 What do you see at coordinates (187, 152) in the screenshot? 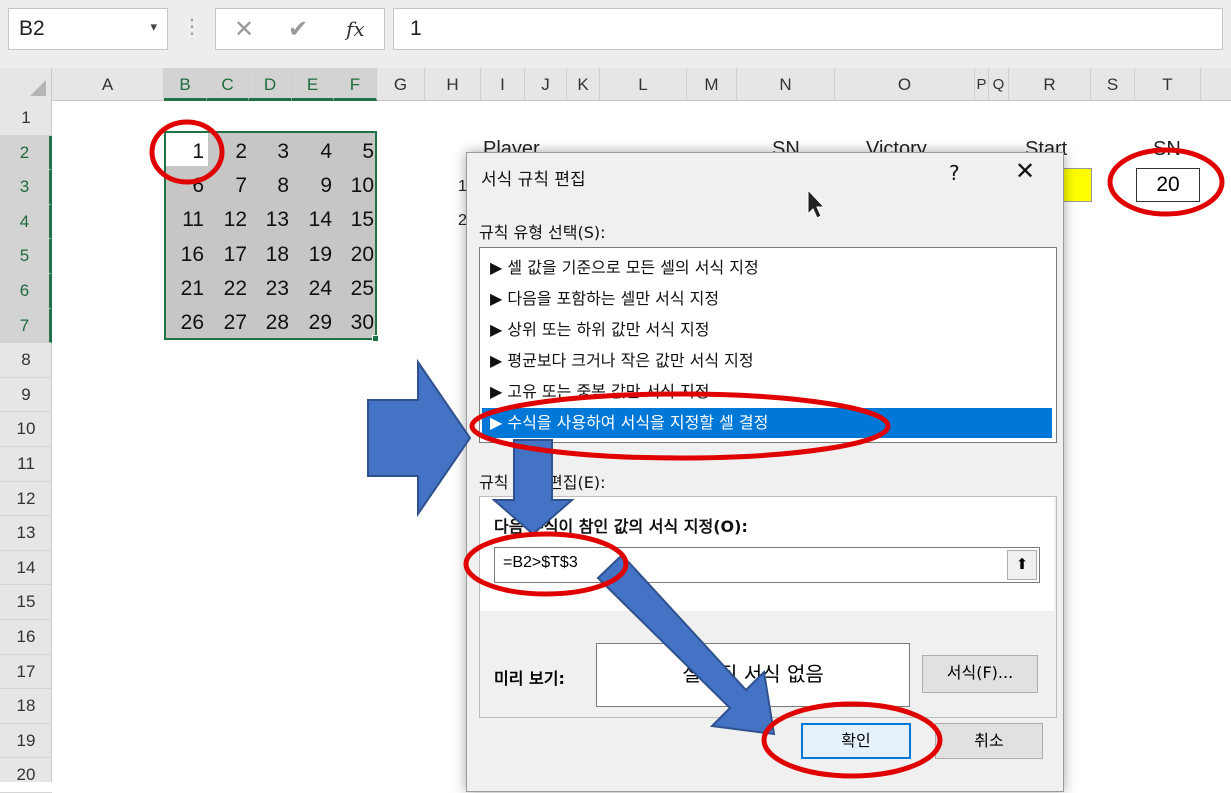
I see `annotation-circle-b2` at bounding box center [187, 152].